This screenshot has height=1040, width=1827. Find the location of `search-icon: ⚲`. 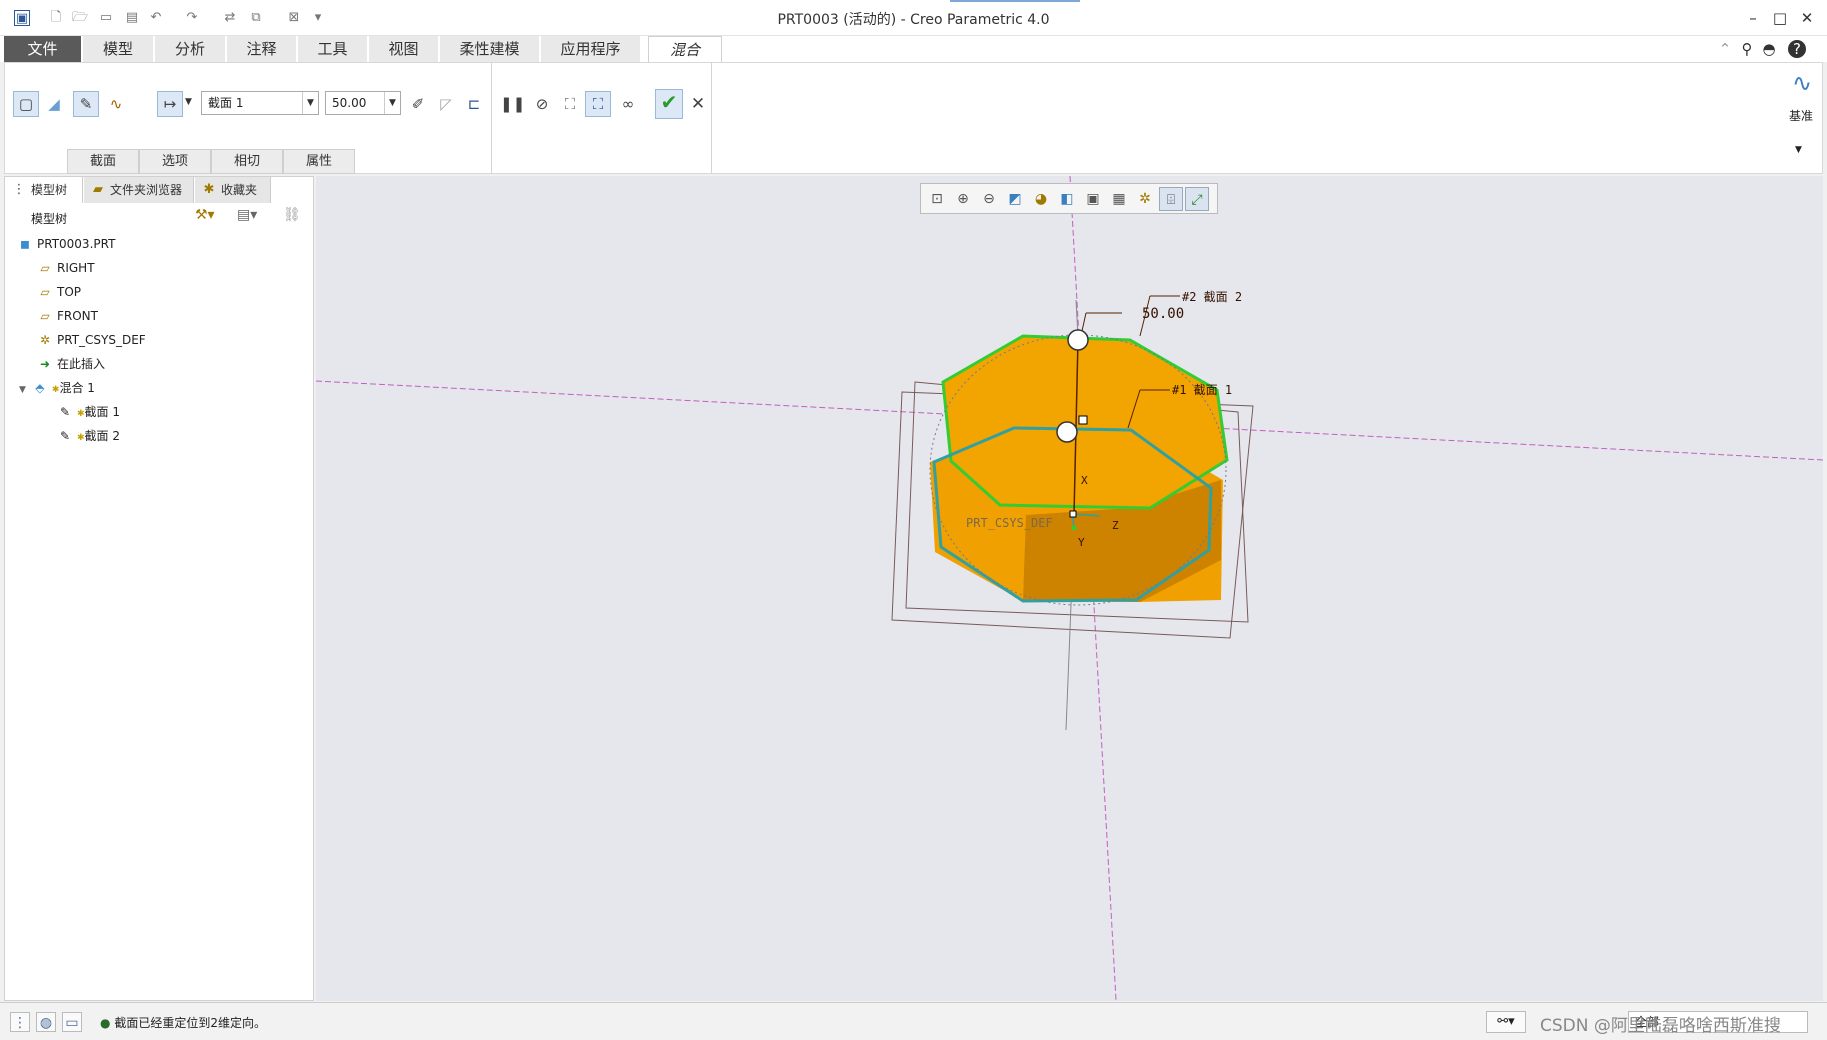

search-icon: ⚲ is located at coordinates (1747, 49).